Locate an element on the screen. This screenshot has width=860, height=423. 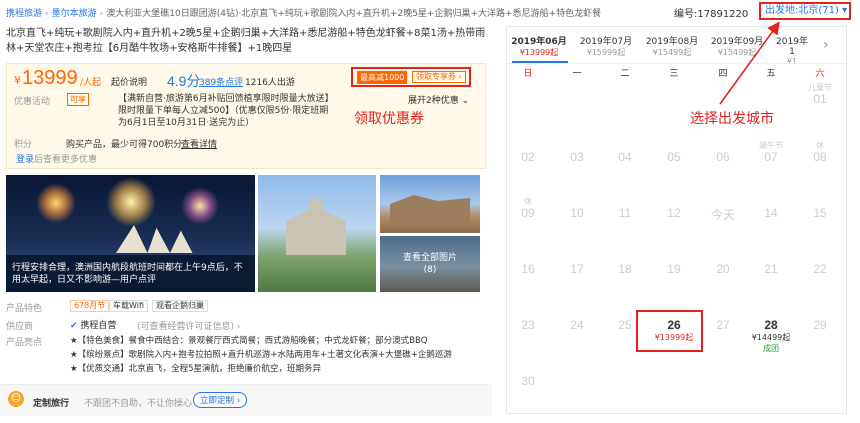
login-link: 登录 is located at coordinates (25, 160).